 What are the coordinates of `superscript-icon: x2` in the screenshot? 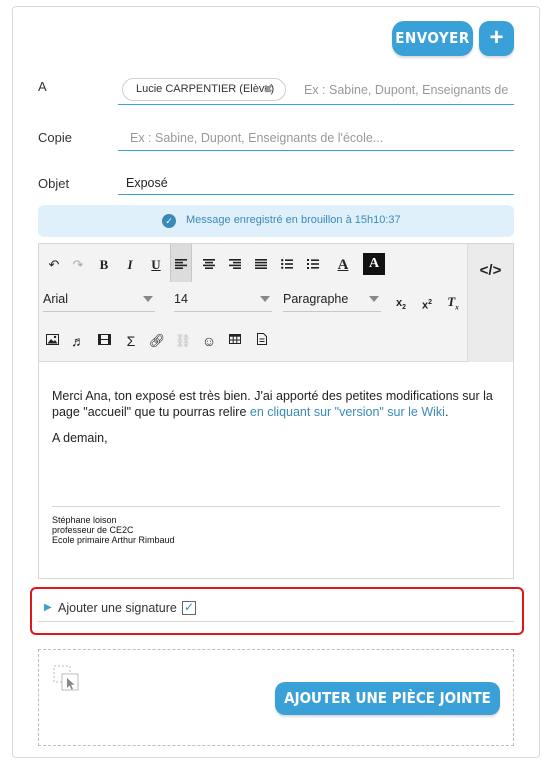 It's located at (427, 303).